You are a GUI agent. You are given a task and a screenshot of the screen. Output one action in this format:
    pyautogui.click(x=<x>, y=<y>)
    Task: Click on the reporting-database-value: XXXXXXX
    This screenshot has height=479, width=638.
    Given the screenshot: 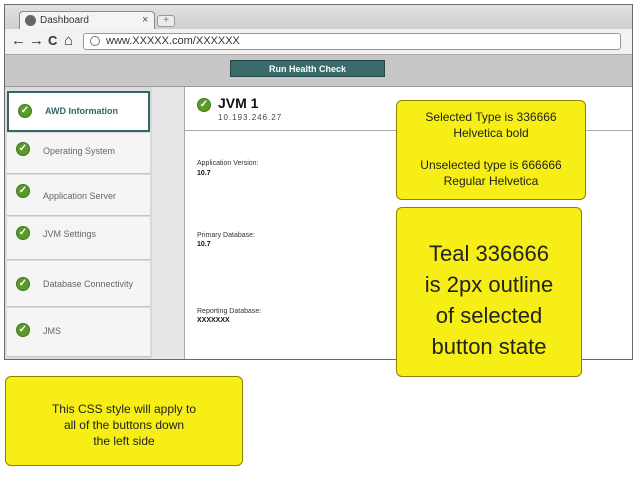 What is the action you would take?
    pyautogui.click(x=213, y=320)
    